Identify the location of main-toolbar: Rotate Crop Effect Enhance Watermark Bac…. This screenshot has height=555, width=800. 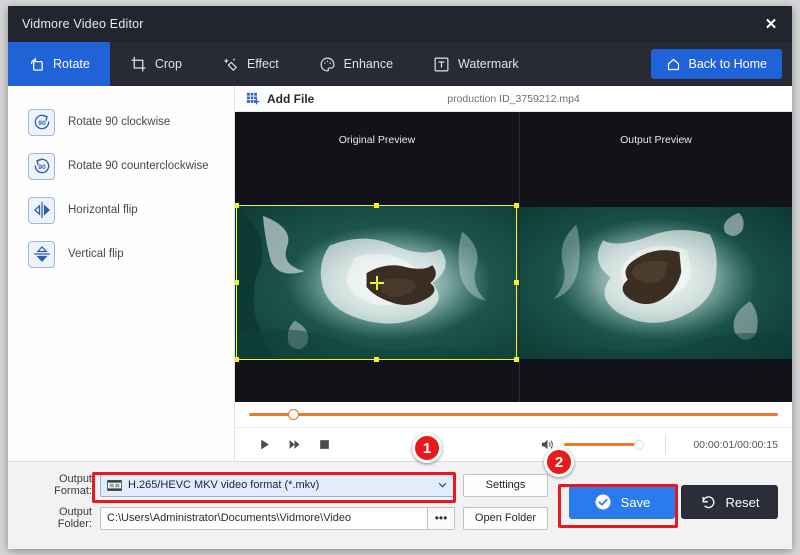
(400, 64).